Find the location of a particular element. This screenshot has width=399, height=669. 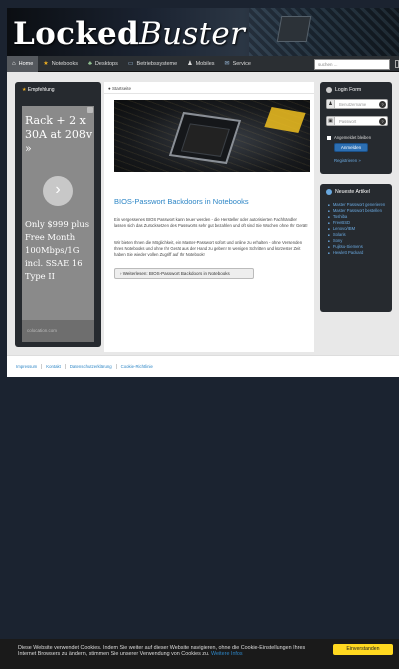

nav-item-label: Mobiles is located at coordinates (205, 63).